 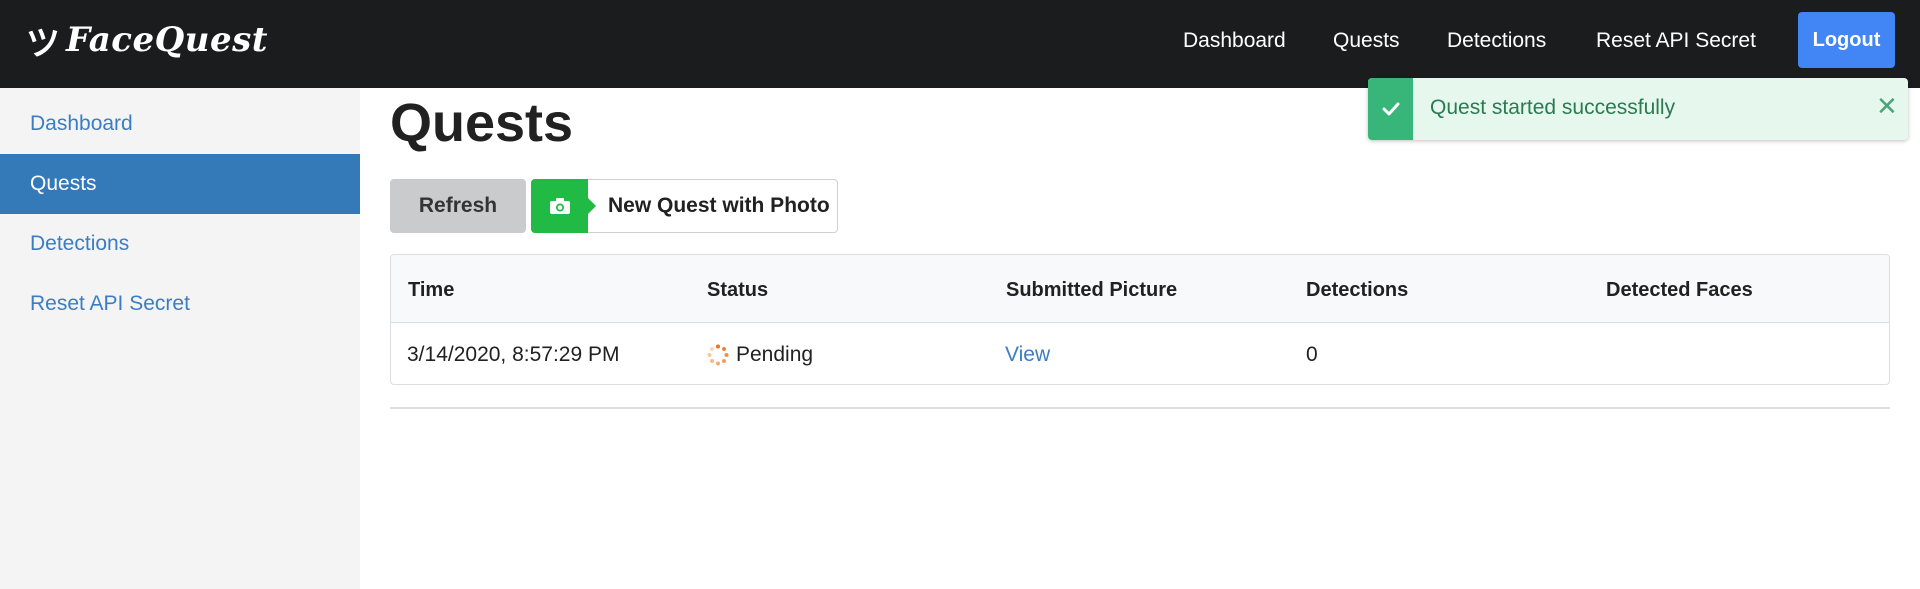 What do you see at coordinates (180, 184) in the screenshot?
I see `sidebar-item-quests: Quests` at bounding box center [180, 184].